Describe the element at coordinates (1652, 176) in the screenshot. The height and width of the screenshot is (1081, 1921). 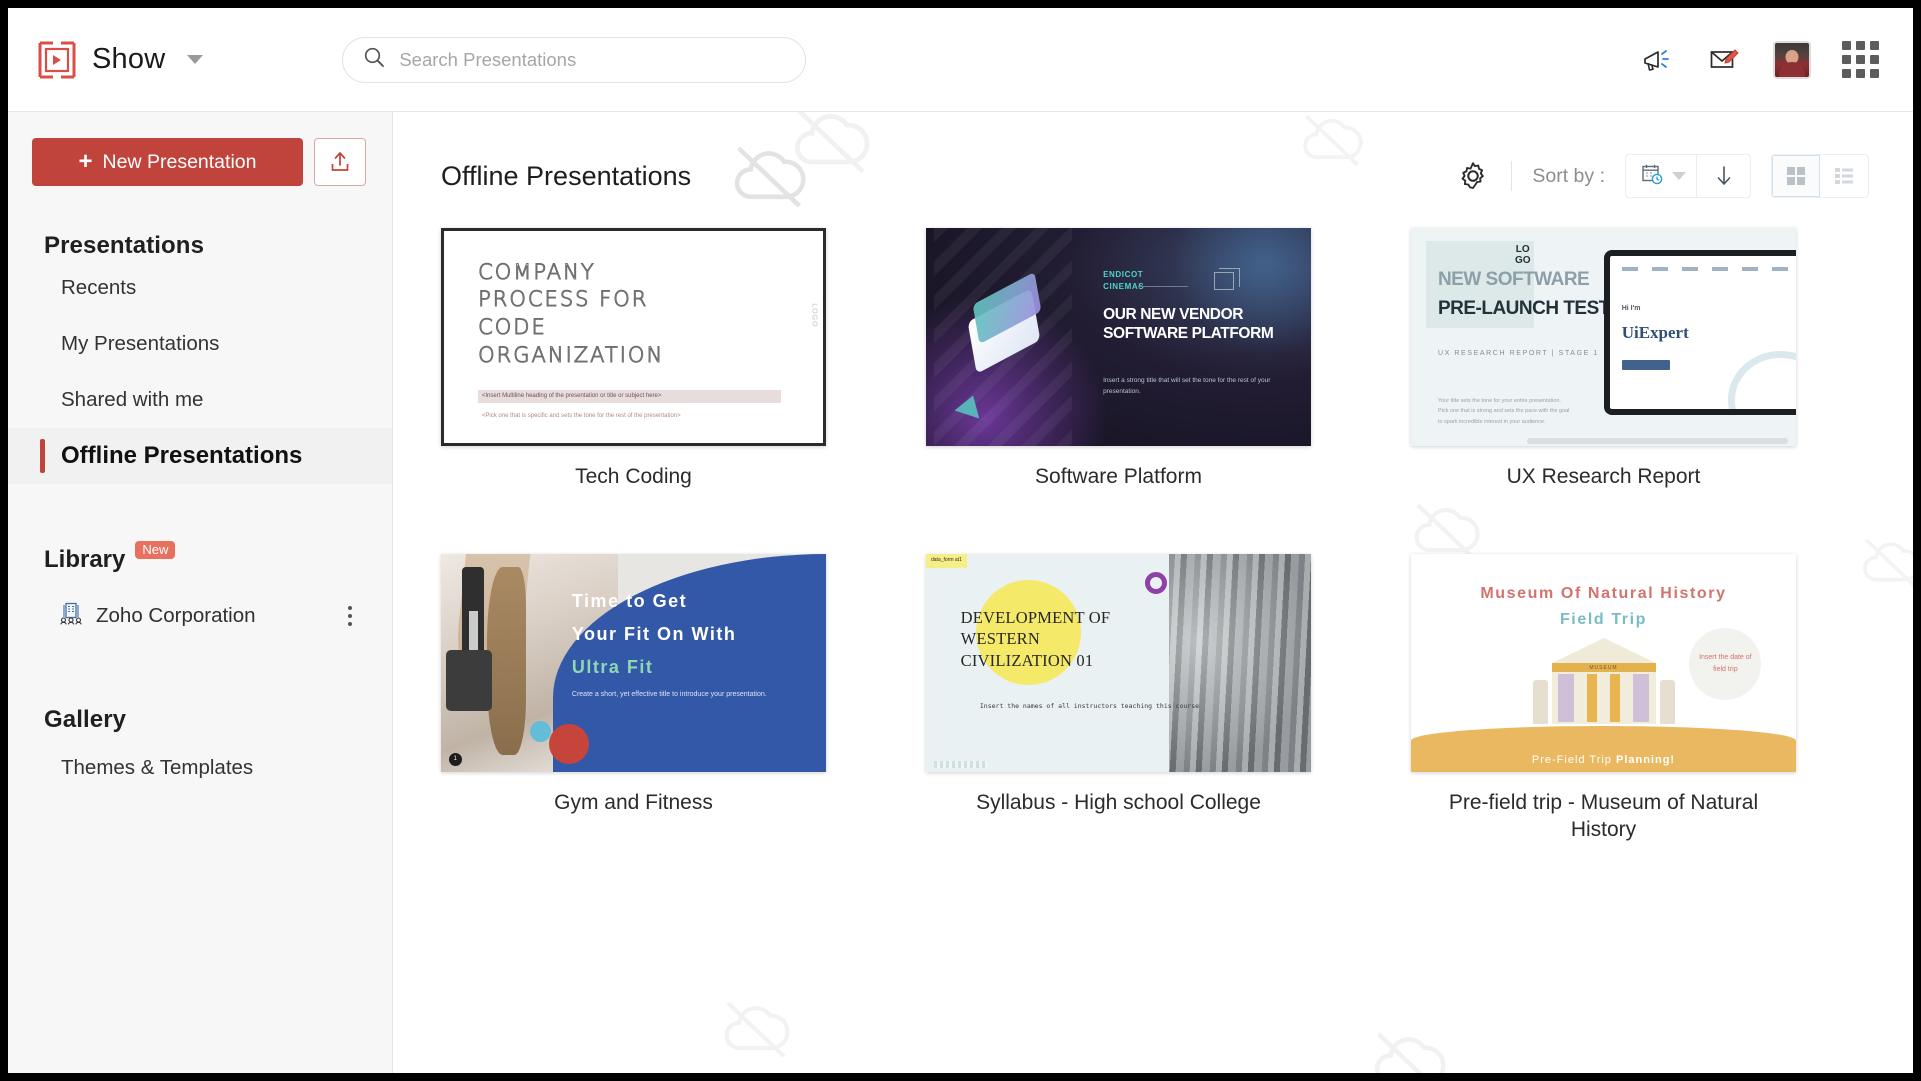
I see `calendar-clock-icon` at that location.